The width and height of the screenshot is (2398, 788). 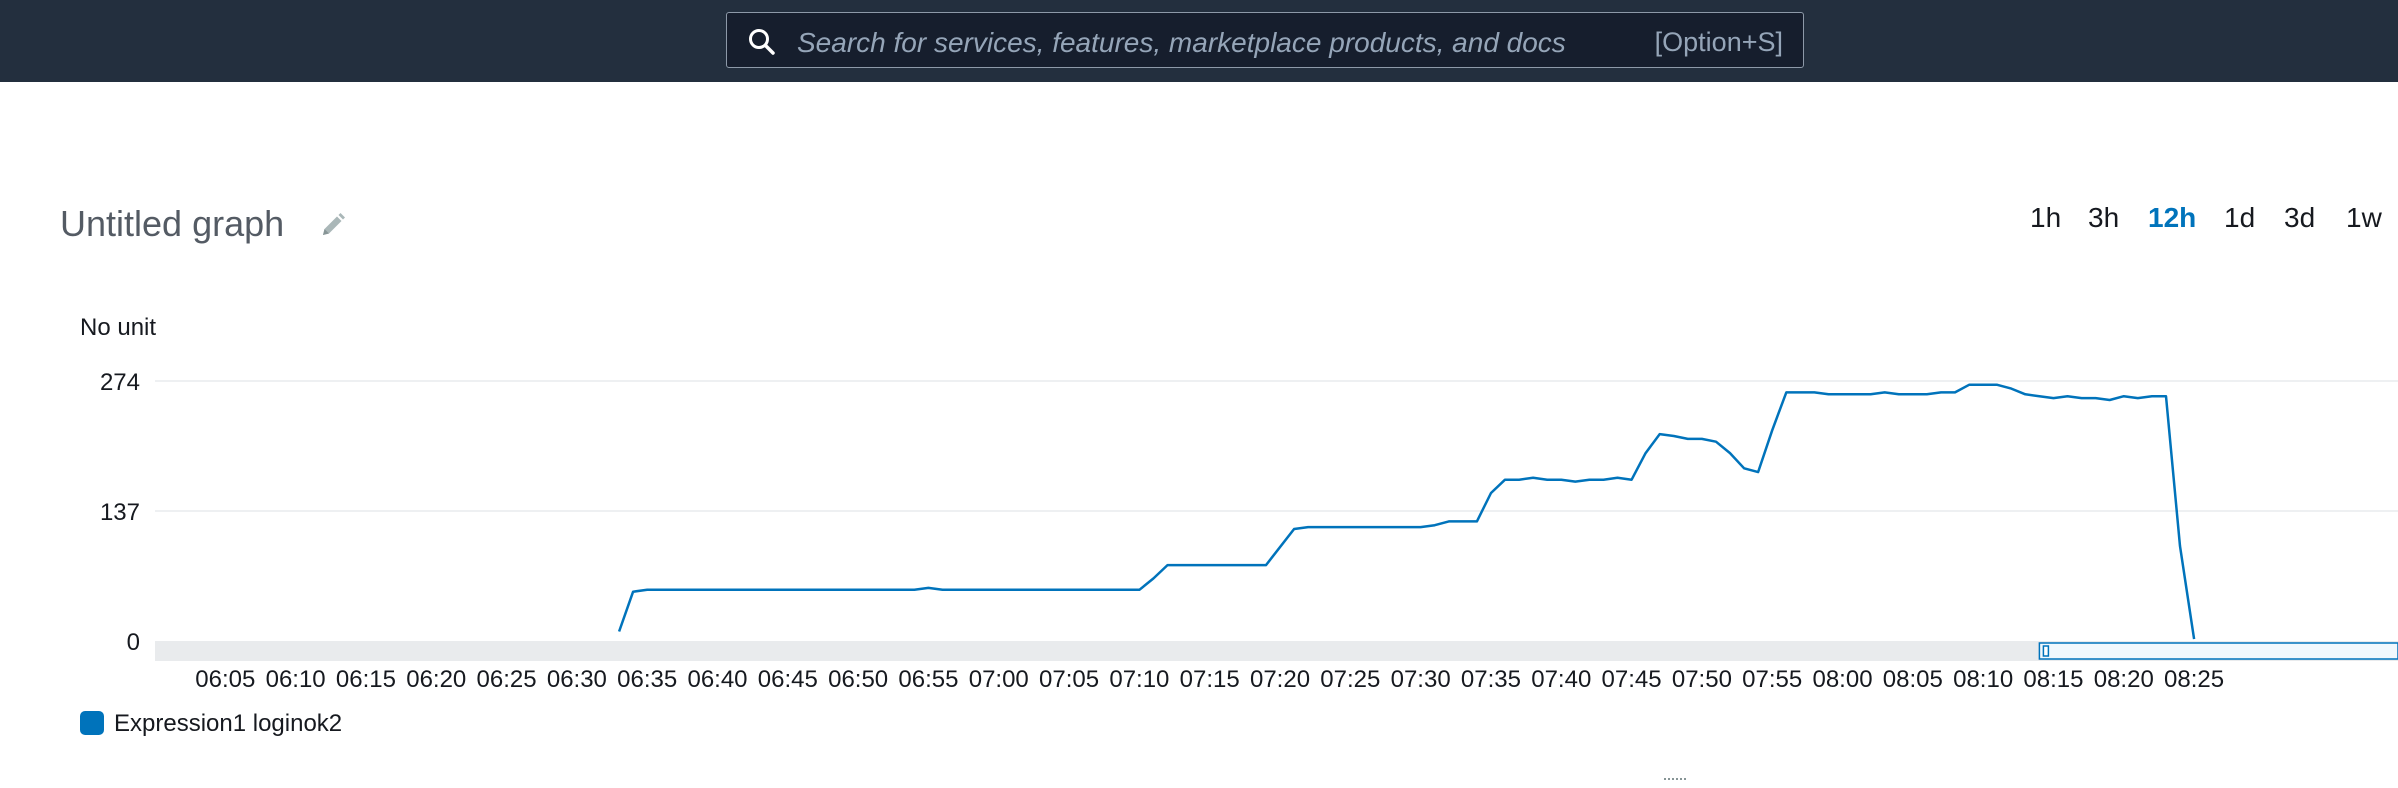 What do you see at coordinates (92, 723) in the screenshot?
I see `legend-swatch` at bounding box center [92, 723].